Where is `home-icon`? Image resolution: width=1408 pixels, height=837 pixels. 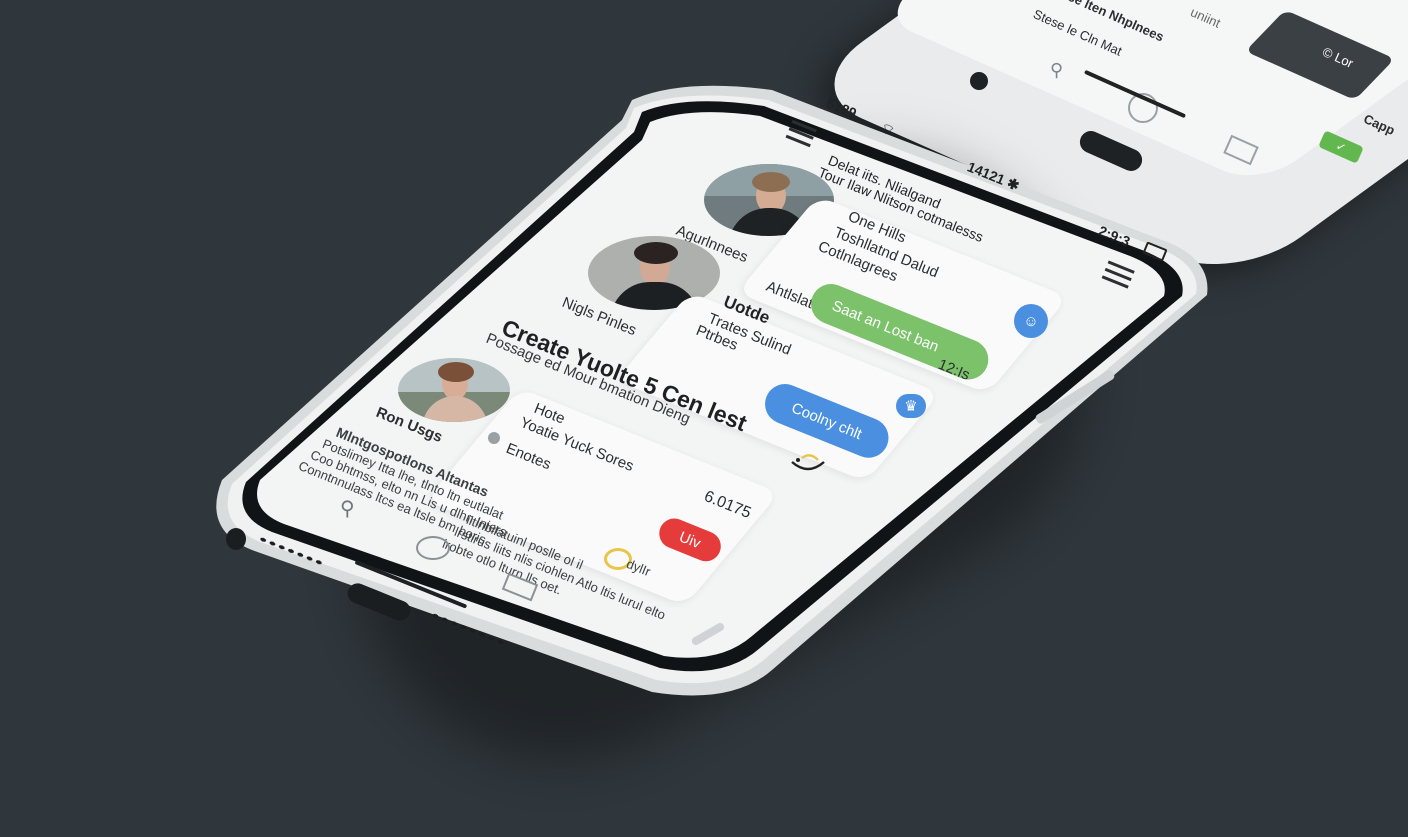
home-icon is located at coordinates (433, 548).